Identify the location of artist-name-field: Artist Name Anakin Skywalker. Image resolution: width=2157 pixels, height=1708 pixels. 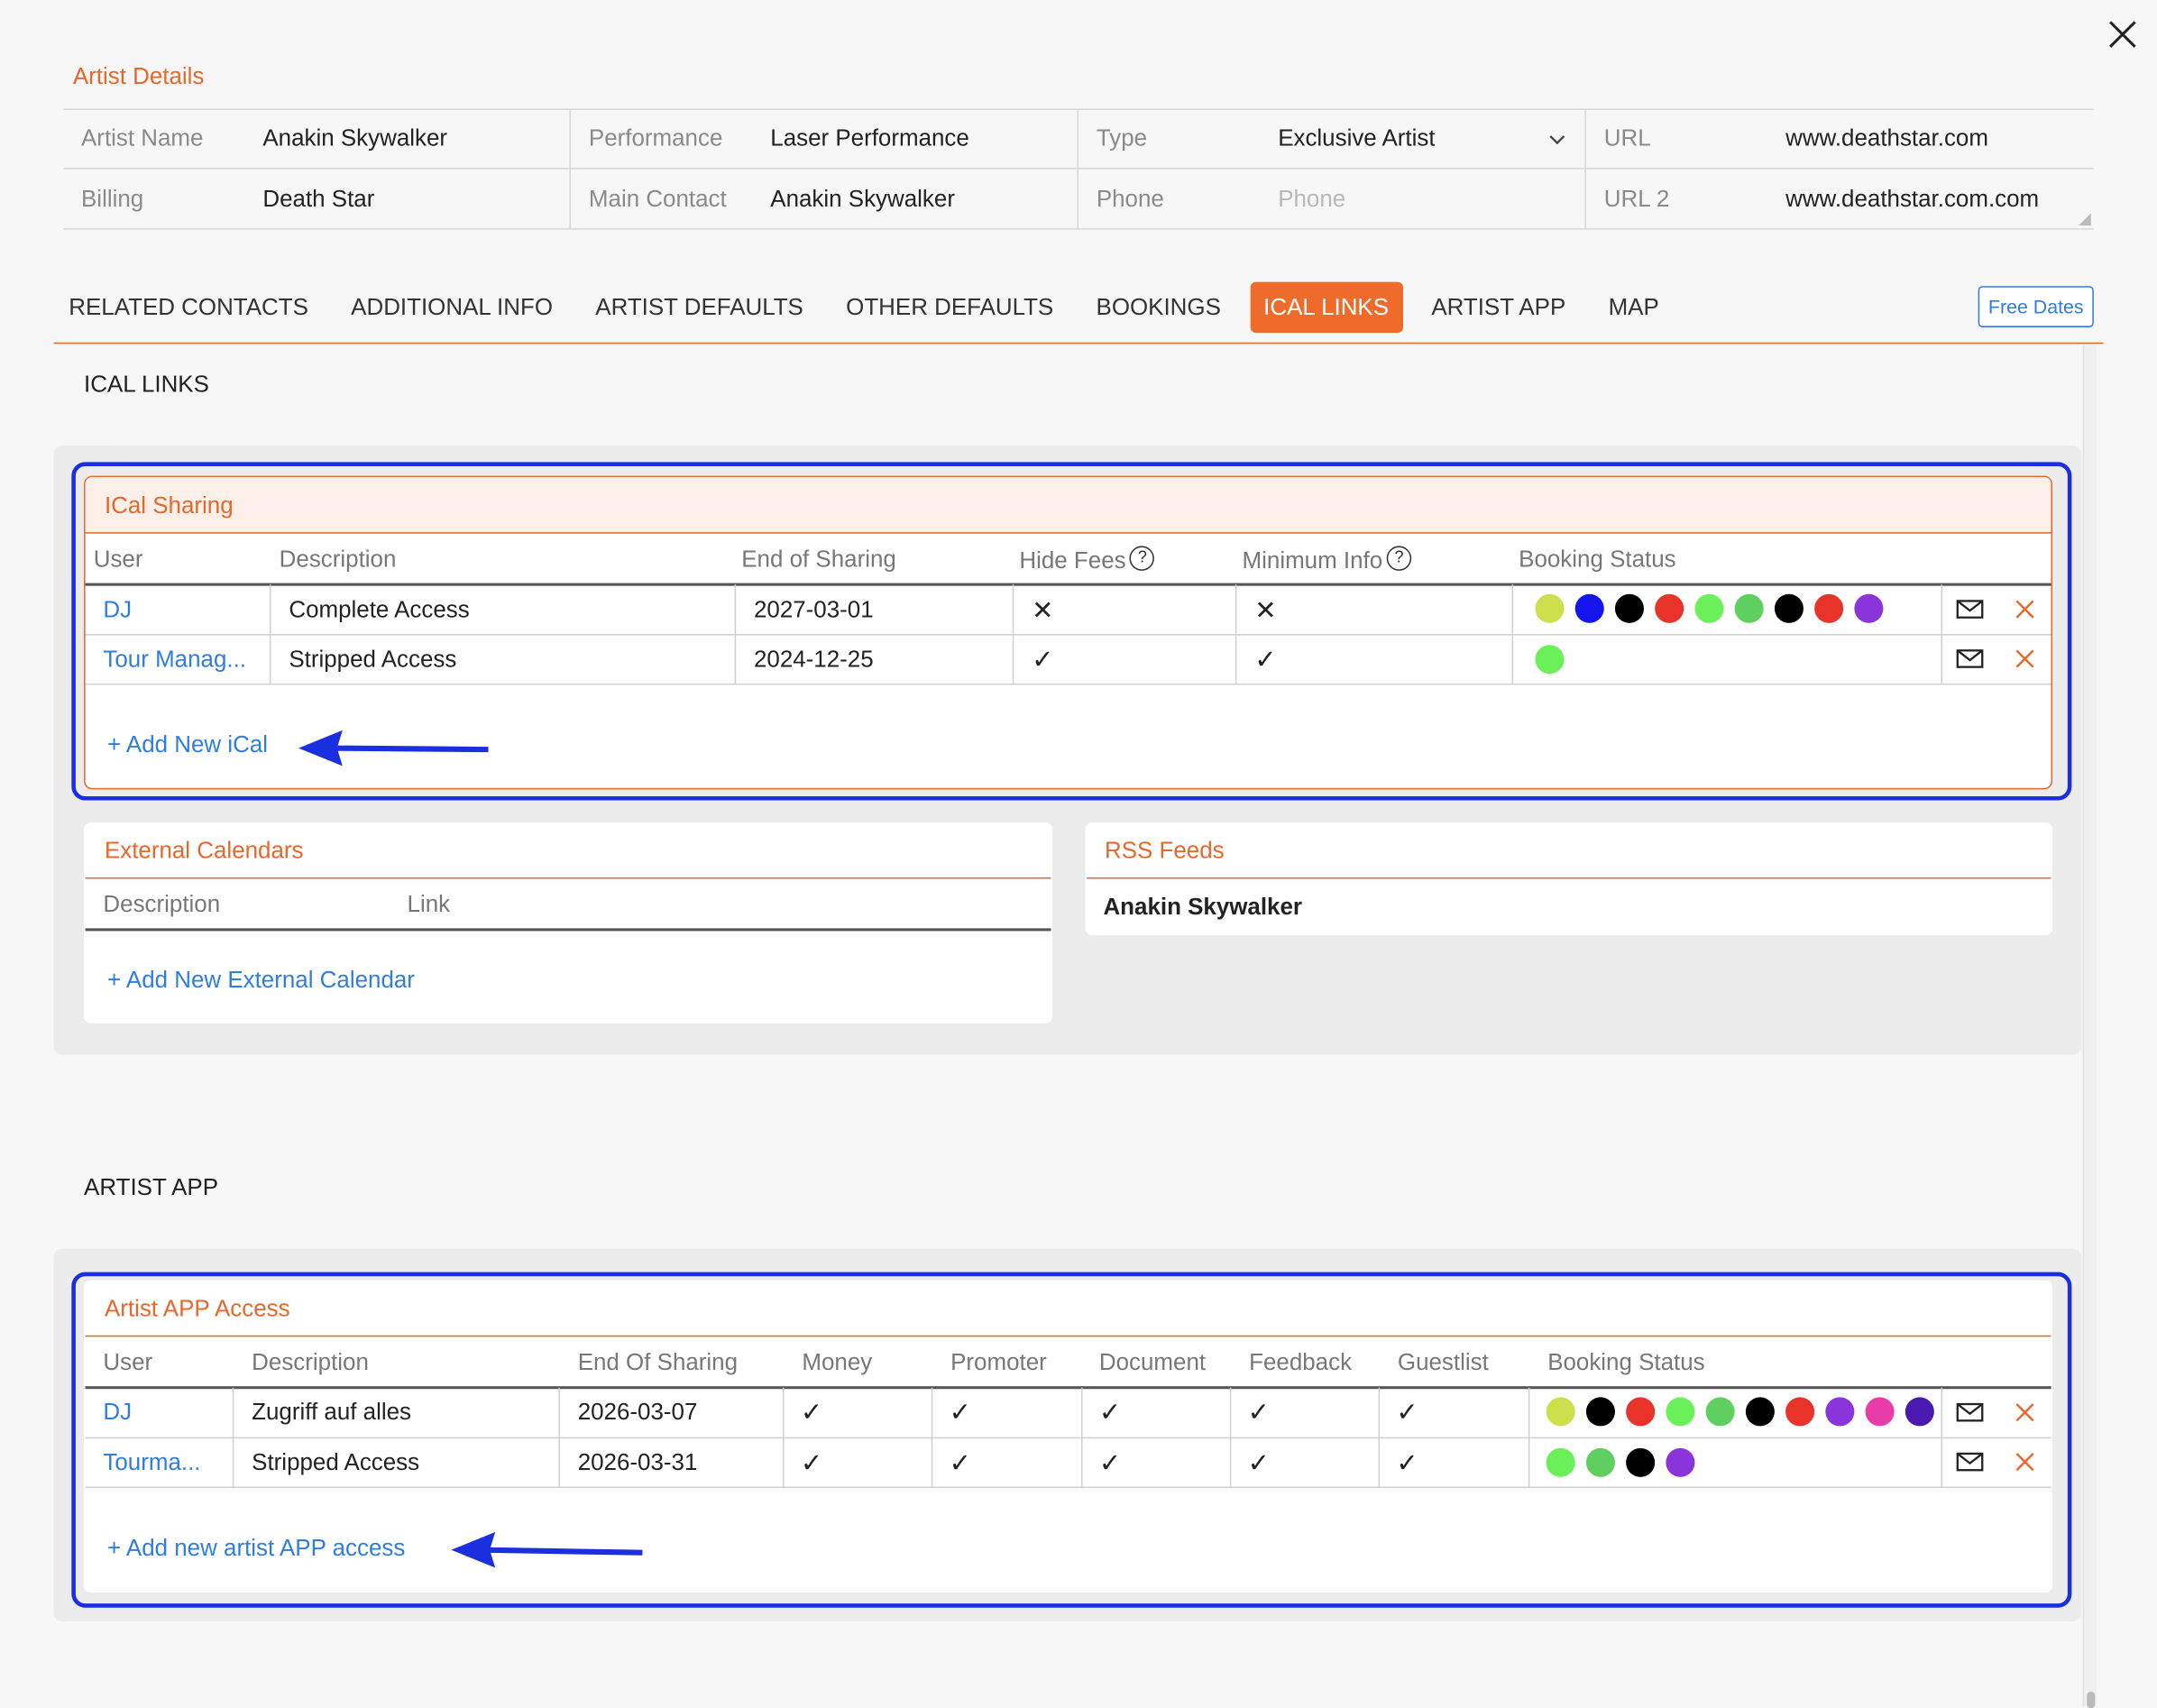
(317, 140).